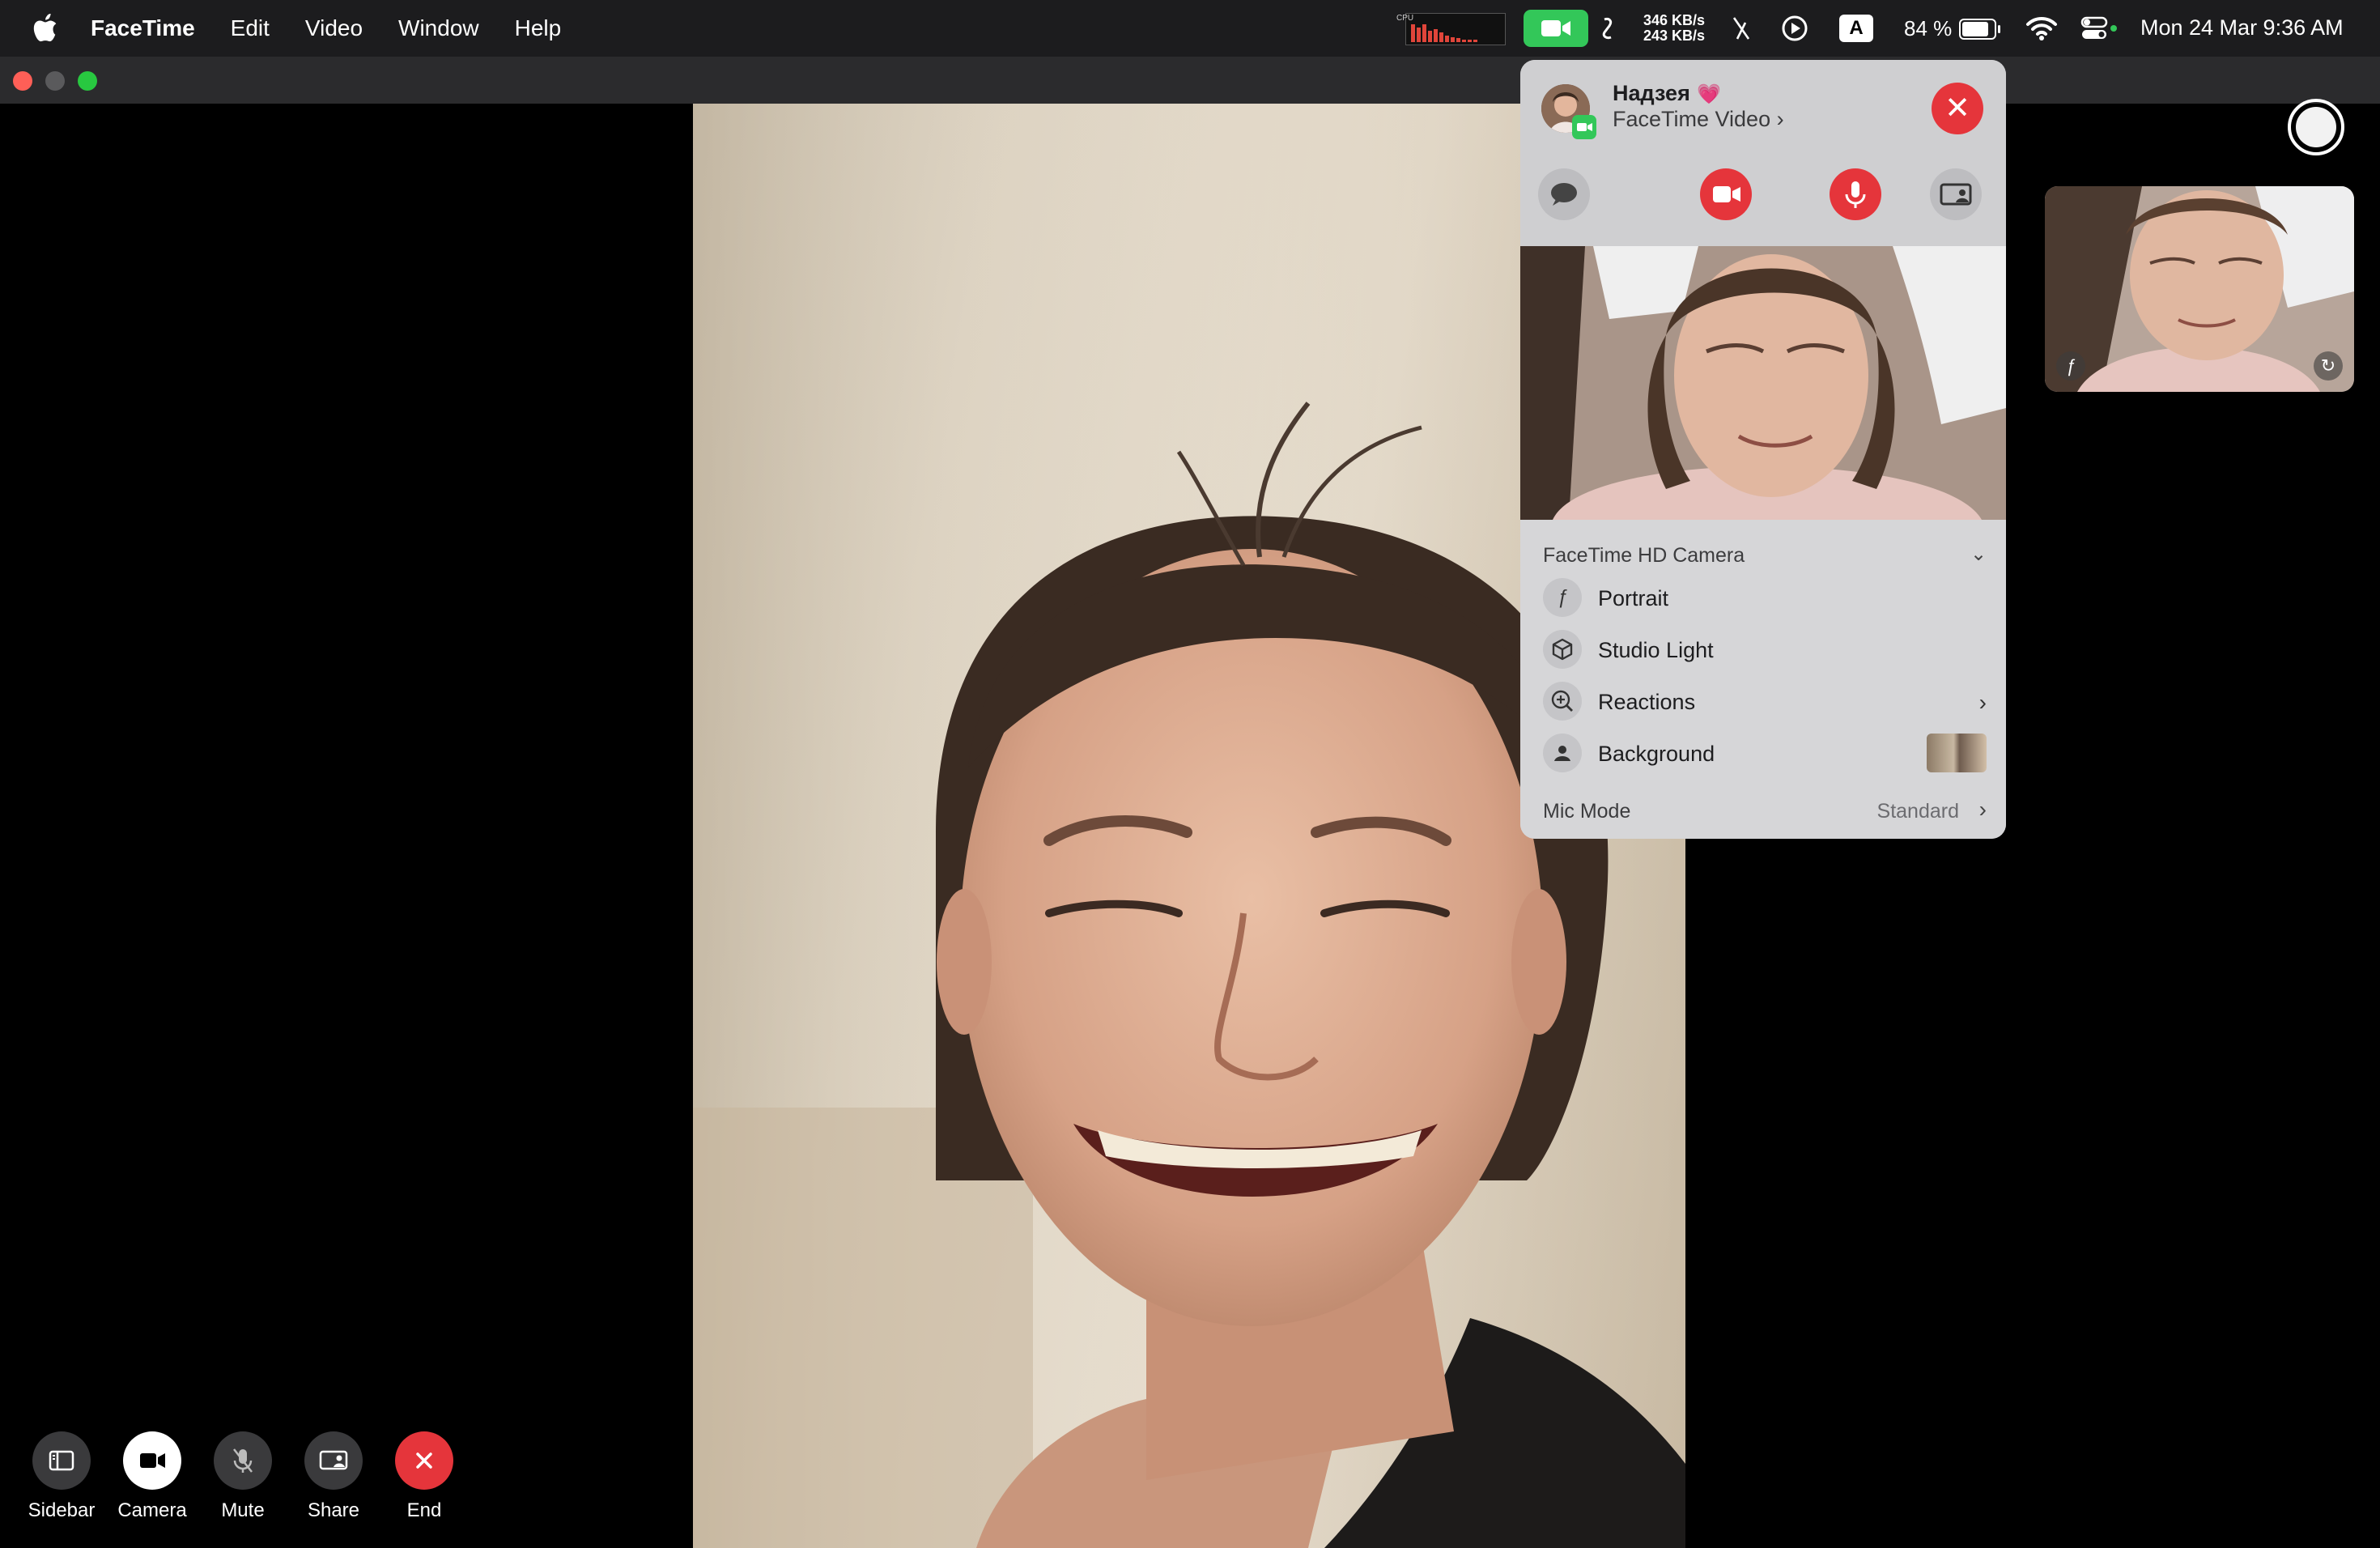  What do you see at coordinates (23, 81) in the screenshot?
I see `window-close-button` at bounding box center [23, 81].